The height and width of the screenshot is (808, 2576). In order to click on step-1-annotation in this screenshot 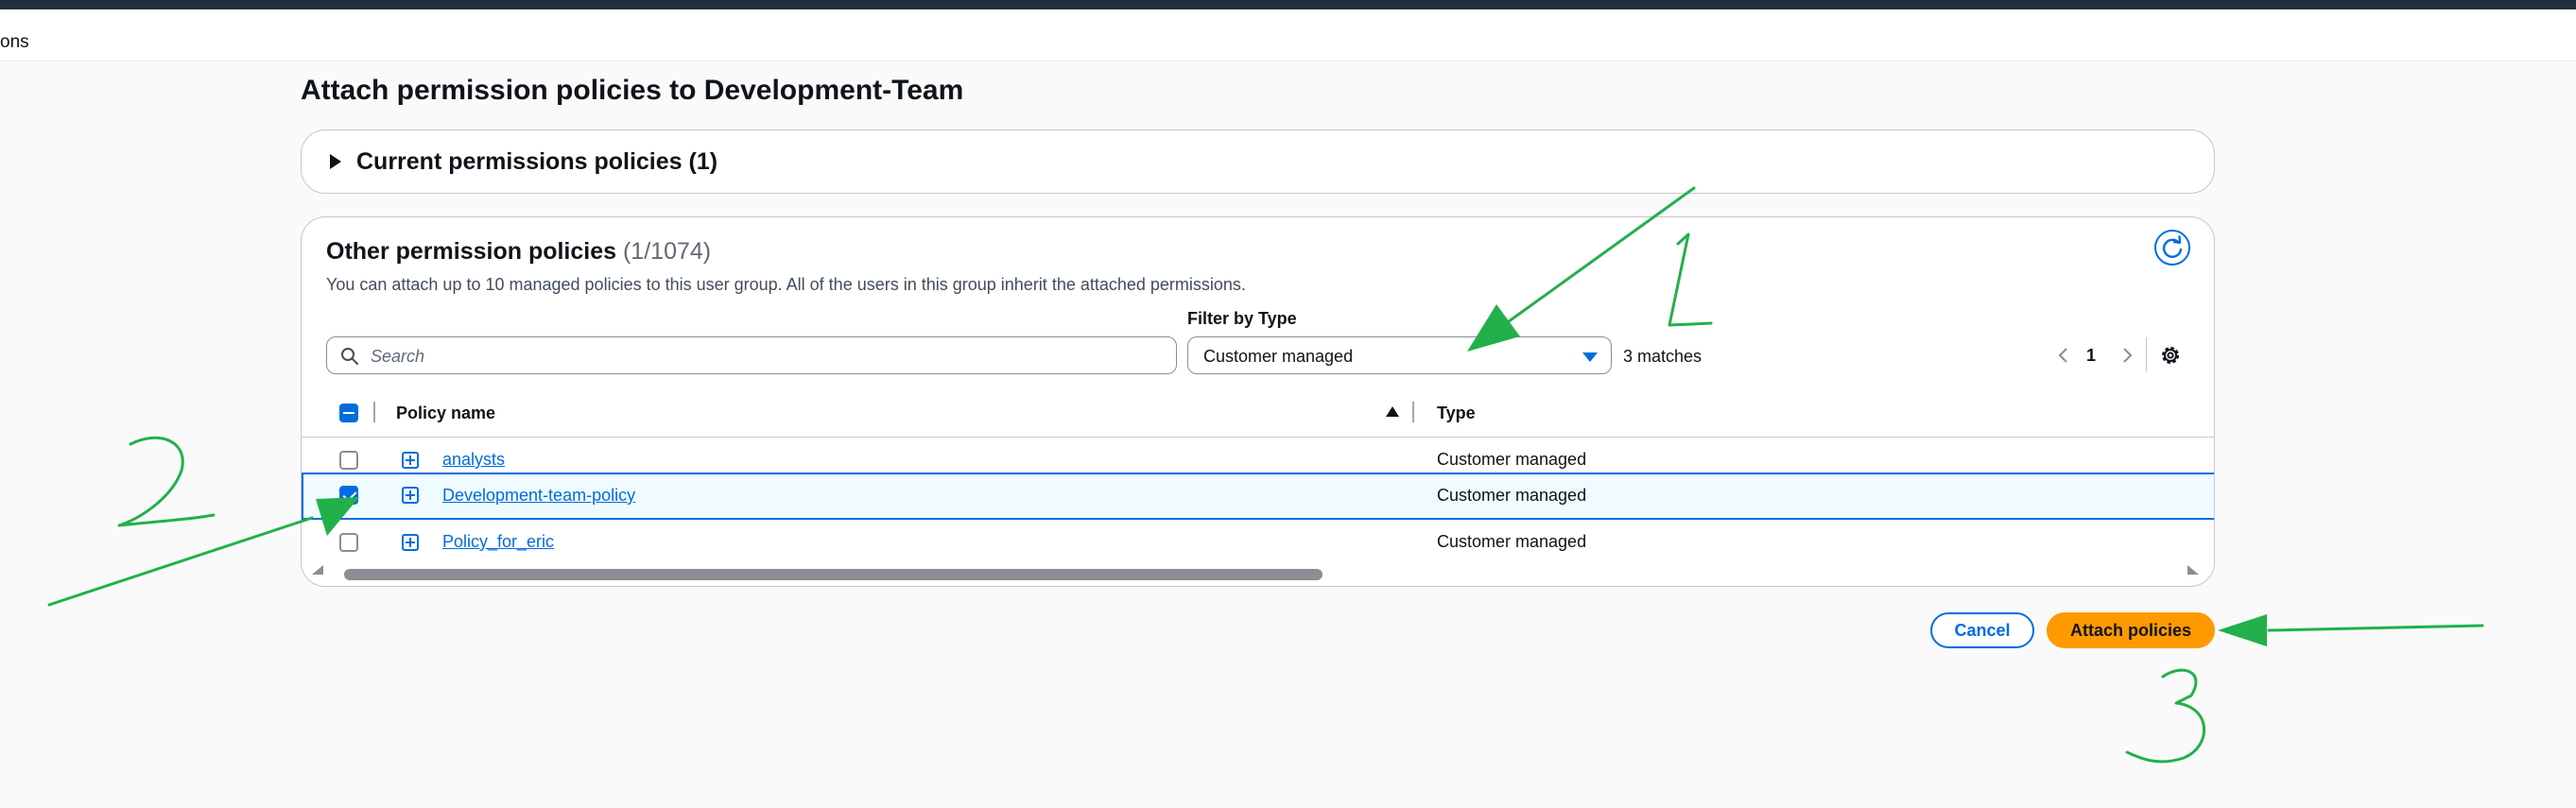, I will do `click(1590, 269)`.